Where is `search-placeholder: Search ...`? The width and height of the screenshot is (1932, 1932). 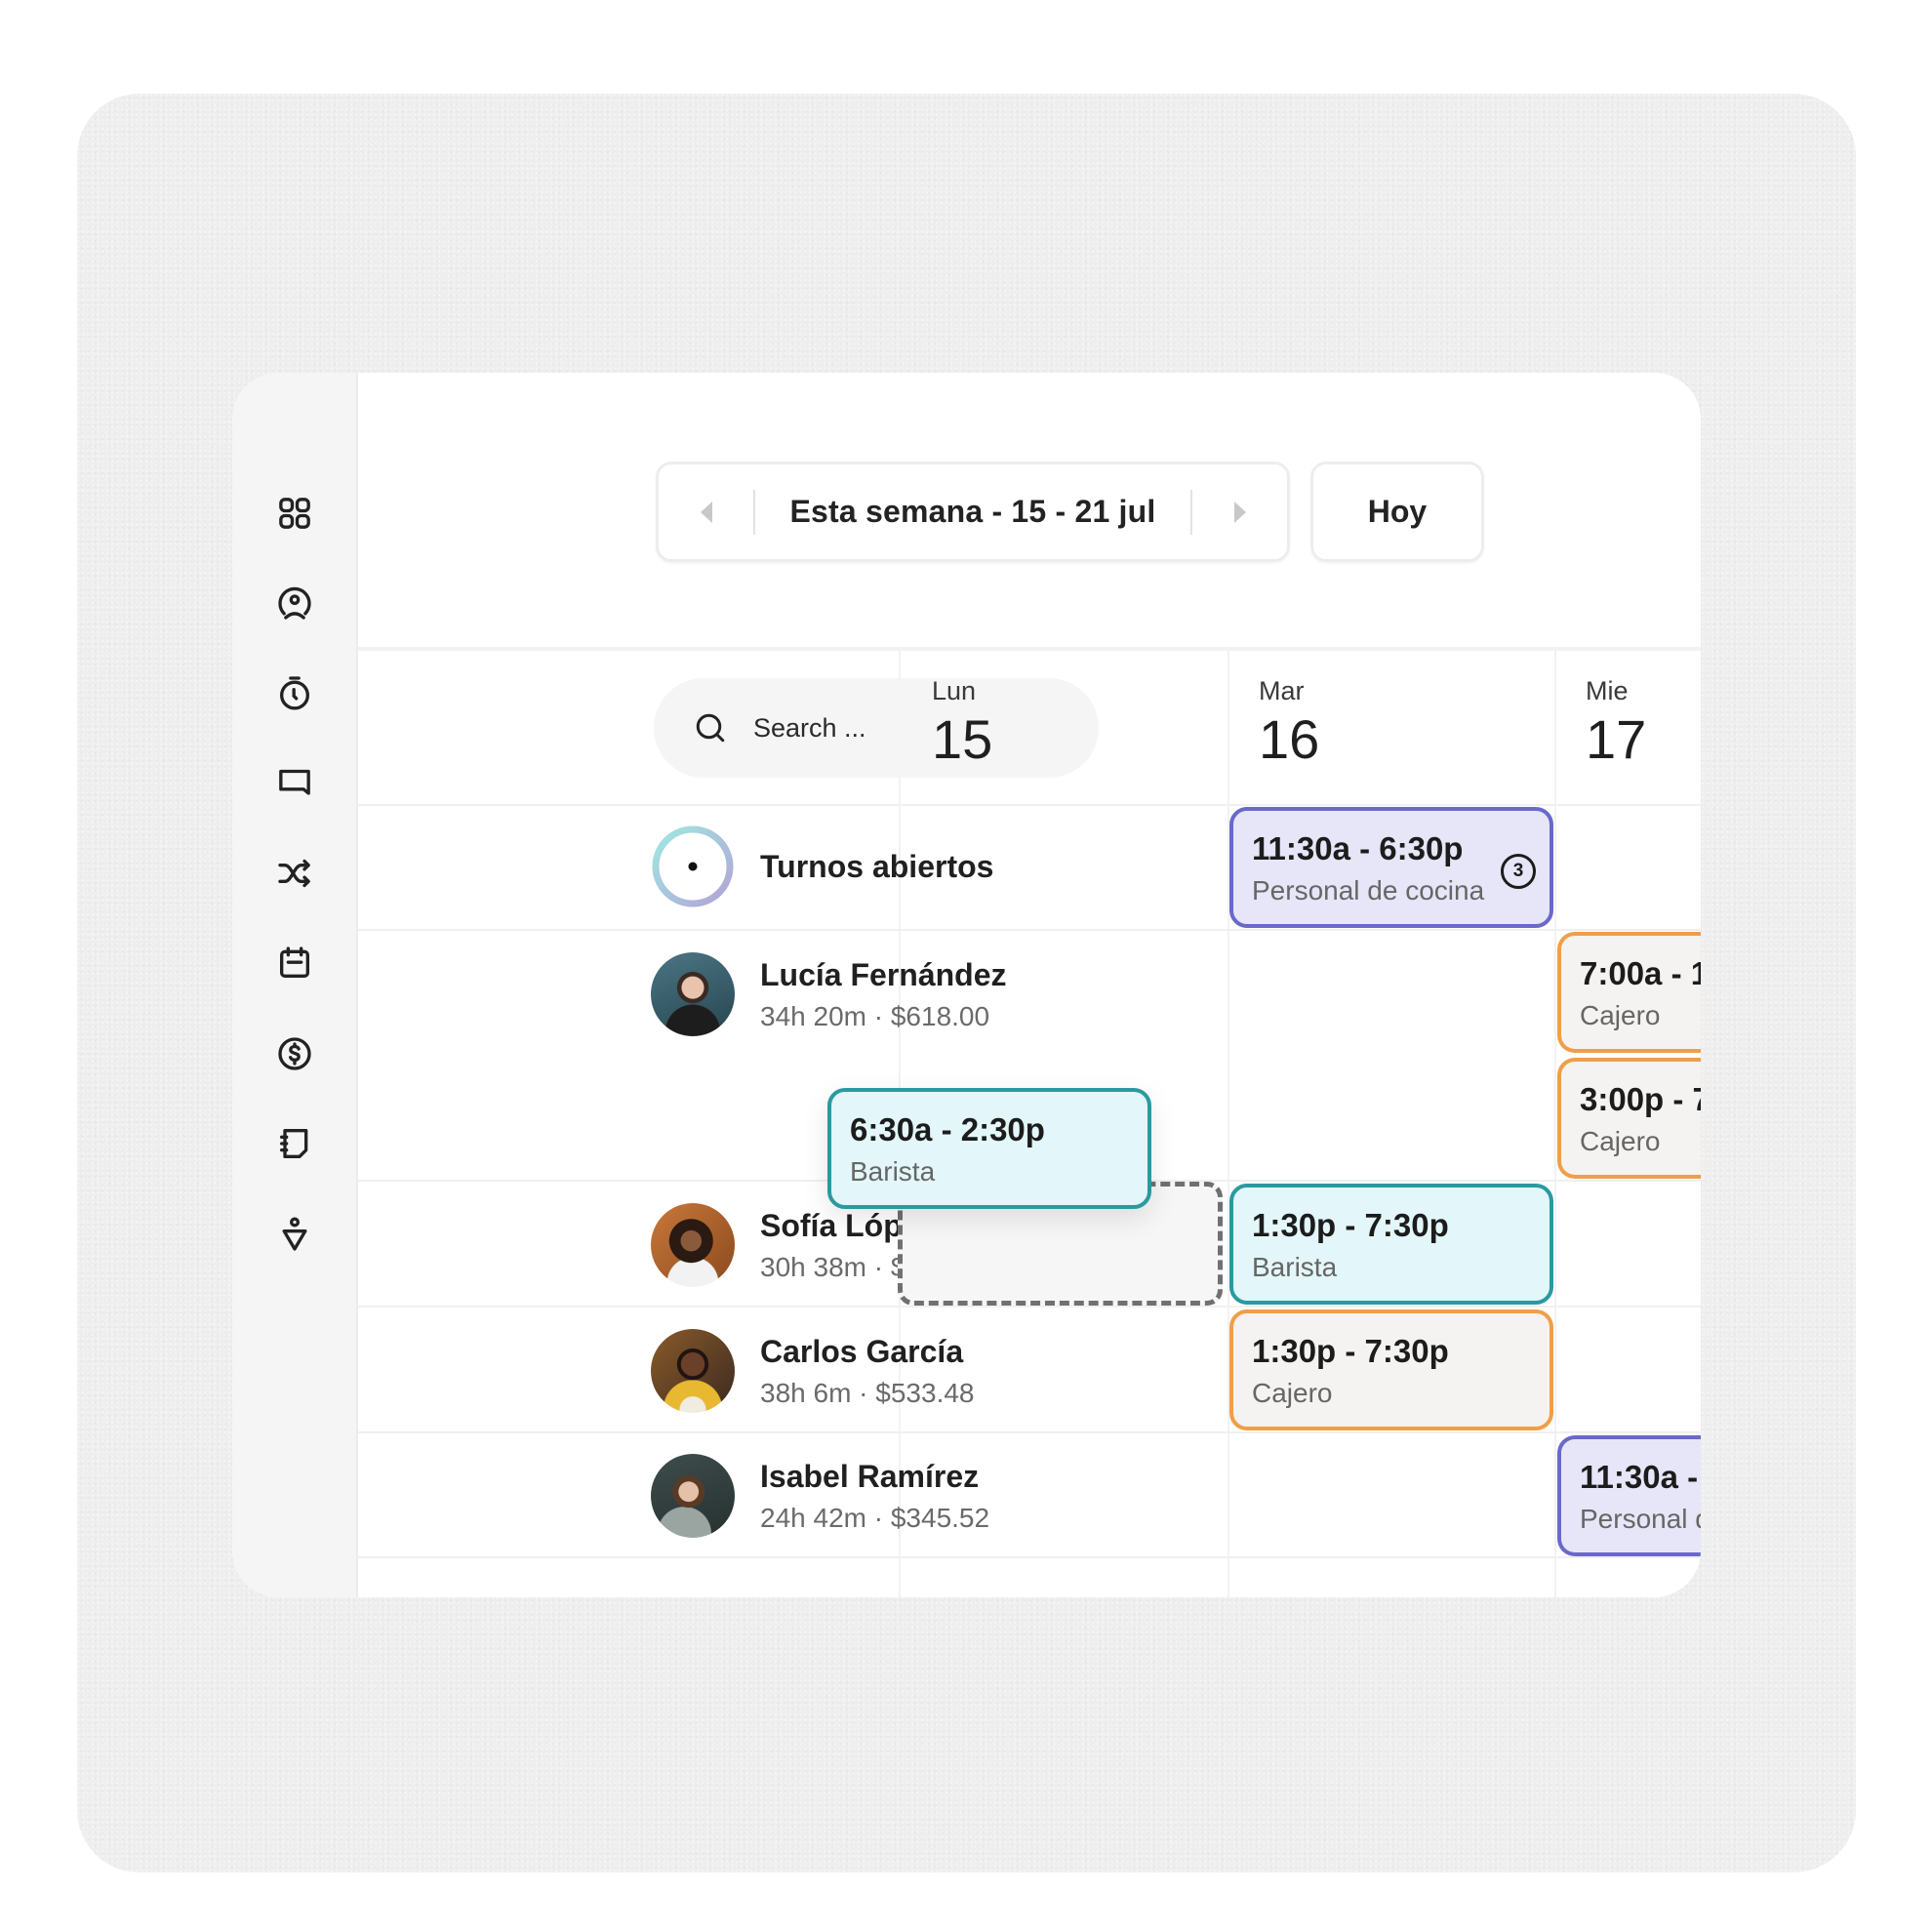 search-placeholder: Search ... is located at coordinates (809, 727).